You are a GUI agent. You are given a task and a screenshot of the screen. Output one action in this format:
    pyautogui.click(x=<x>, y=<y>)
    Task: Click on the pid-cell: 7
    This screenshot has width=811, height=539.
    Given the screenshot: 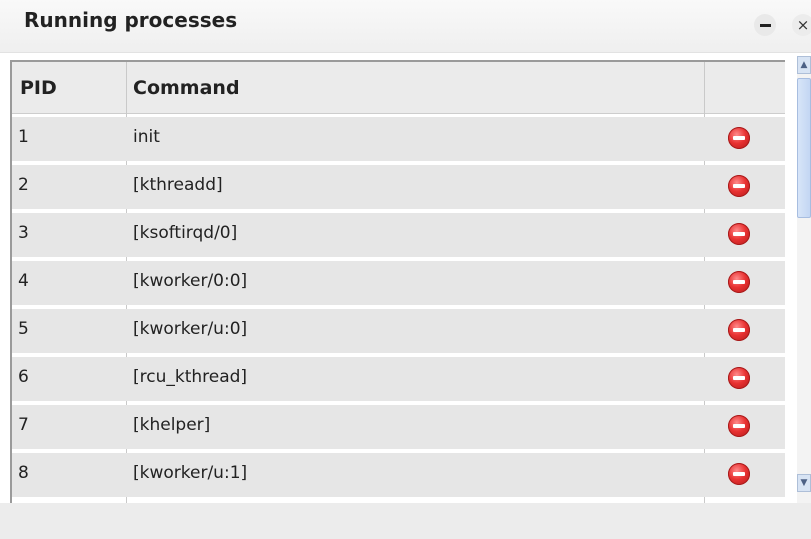 What is the action you would take?
    pyautogui.click(x=23, y=425)
    